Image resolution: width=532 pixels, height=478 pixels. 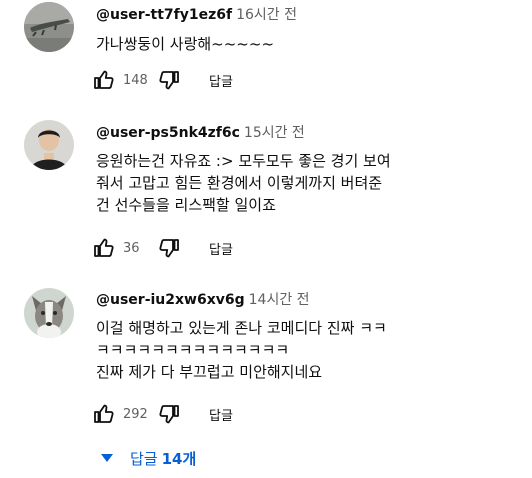 What do you see at coordinates (144, 458) in the screenshot?
I see `replies-label: 답글` at bounding box center [144, 458].